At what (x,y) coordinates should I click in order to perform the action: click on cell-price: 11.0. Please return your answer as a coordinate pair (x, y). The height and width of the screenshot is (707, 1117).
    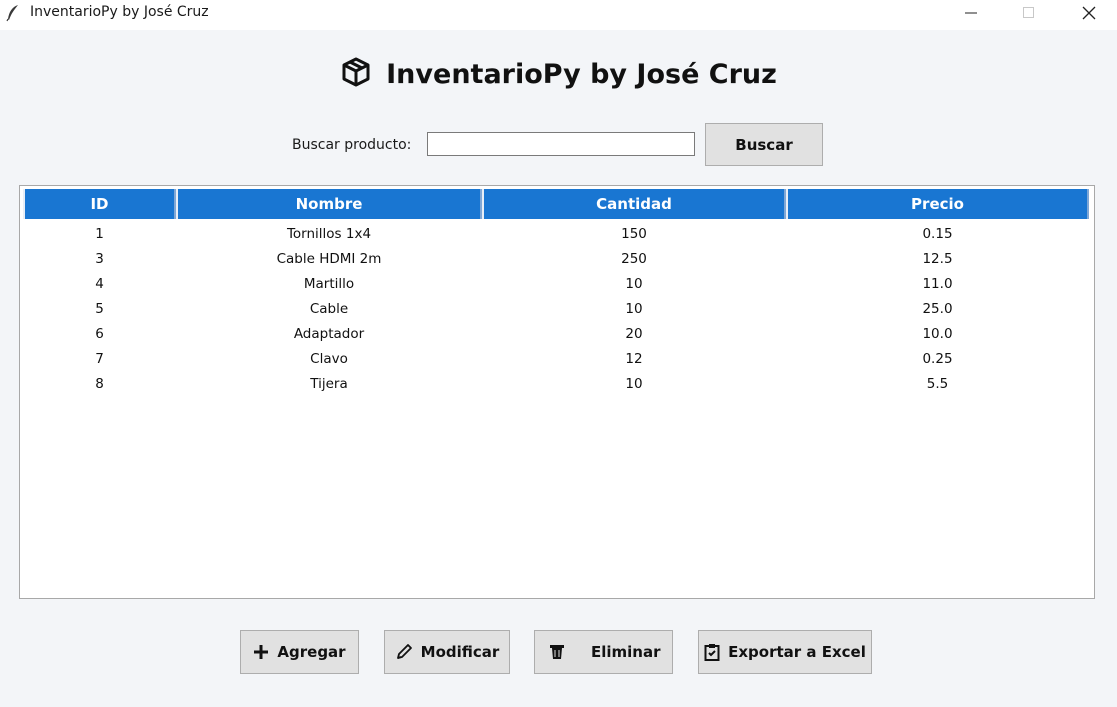
    Looking at the image, I should click on (937, 283).